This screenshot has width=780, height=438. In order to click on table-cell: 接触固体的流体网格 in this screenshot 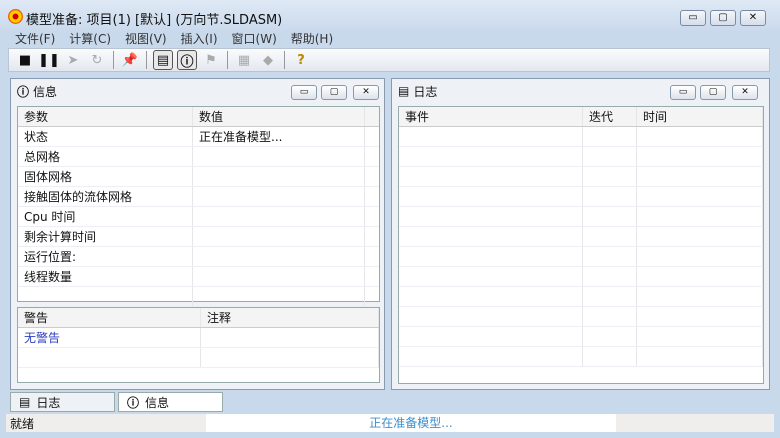, I will do `click(105, 196)`.